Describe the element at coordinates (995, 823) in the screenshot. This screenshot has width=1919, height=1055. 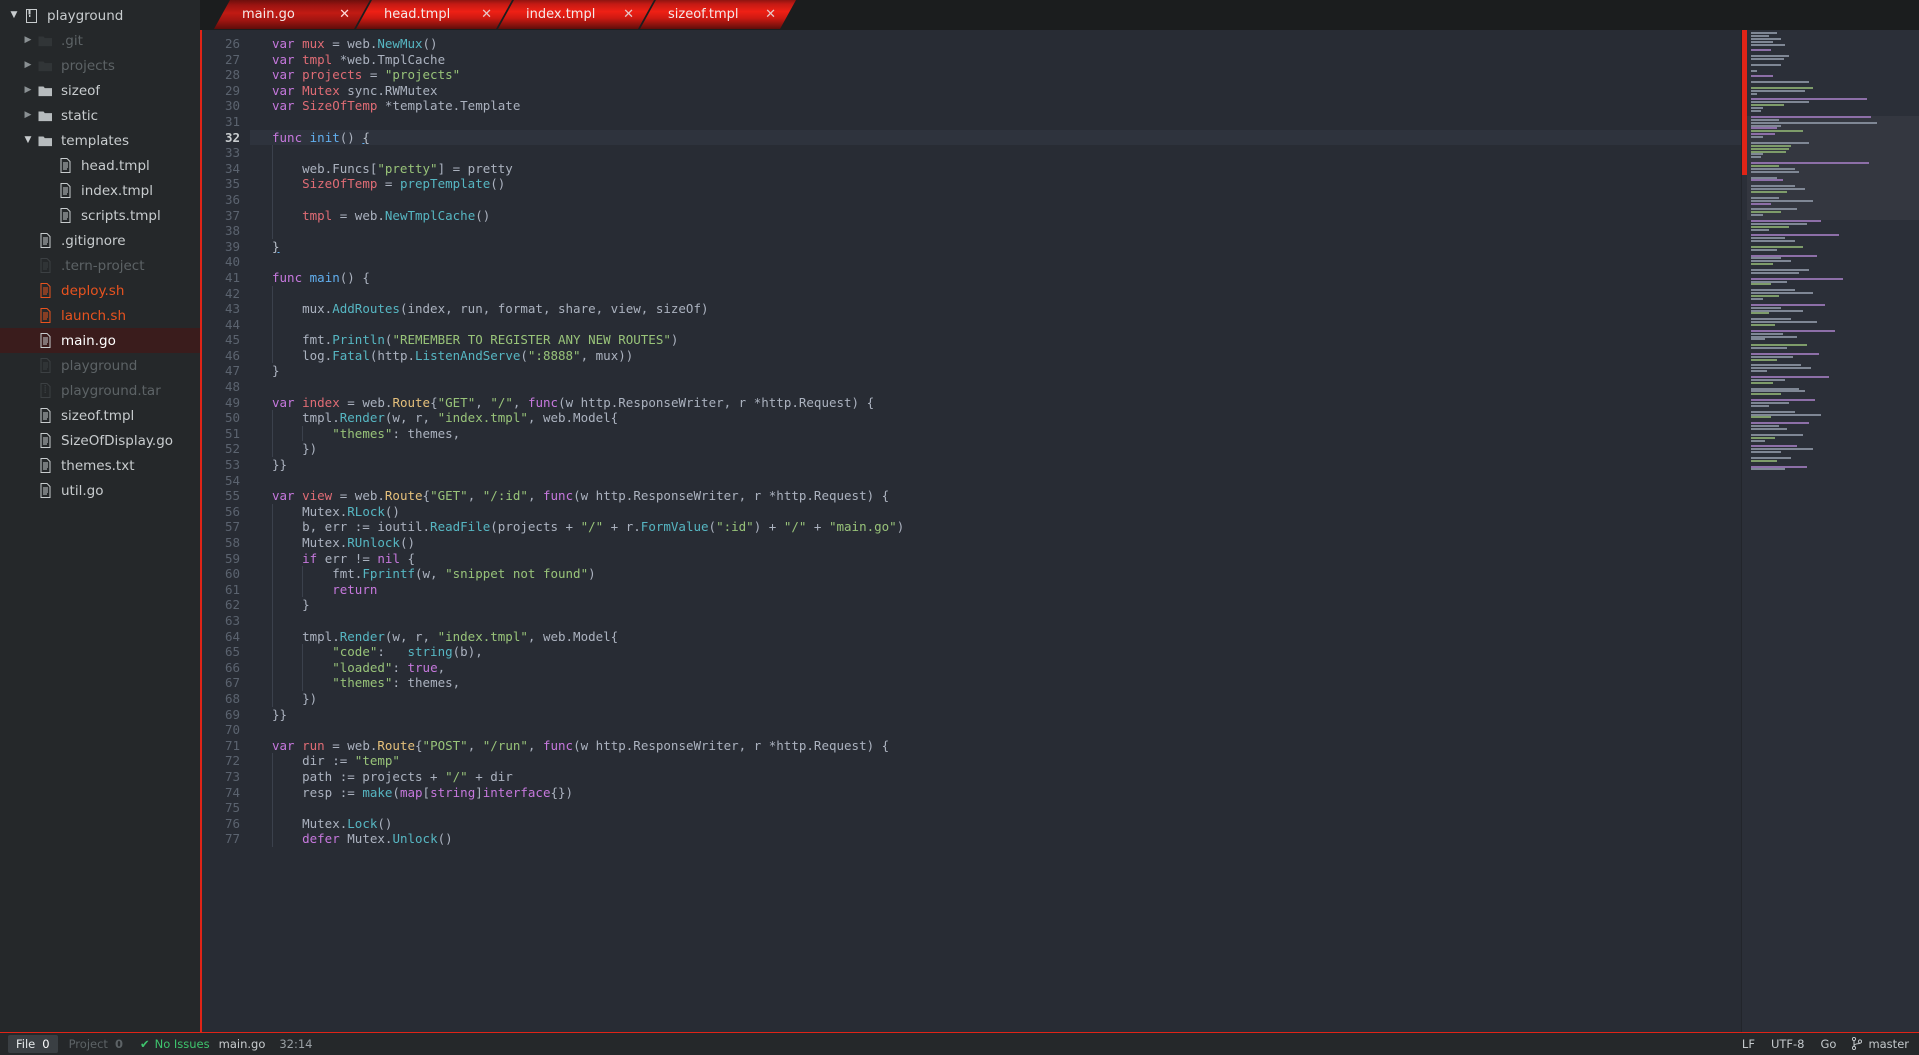
I see `code-line: Mutex.Lock()` at that location.